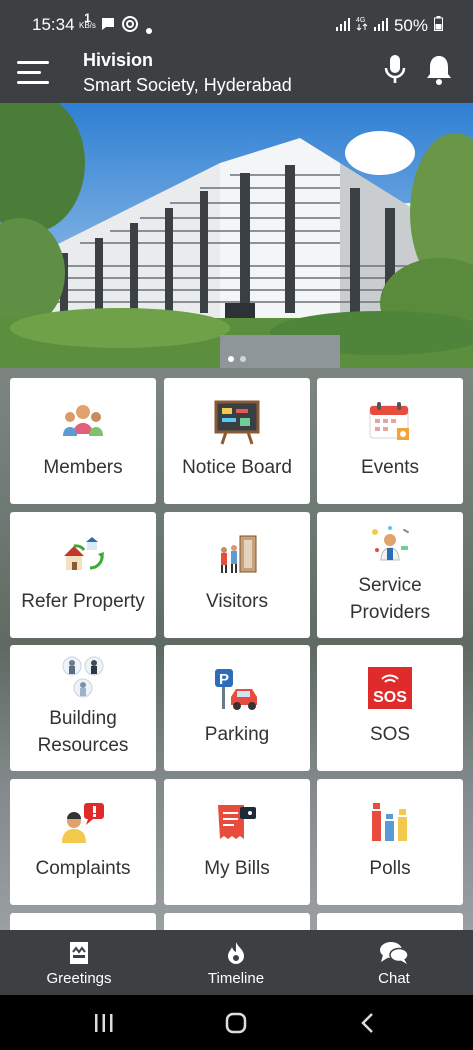 The image size is (473, 1050). I want to click on polls-icon, so click(390, 823).